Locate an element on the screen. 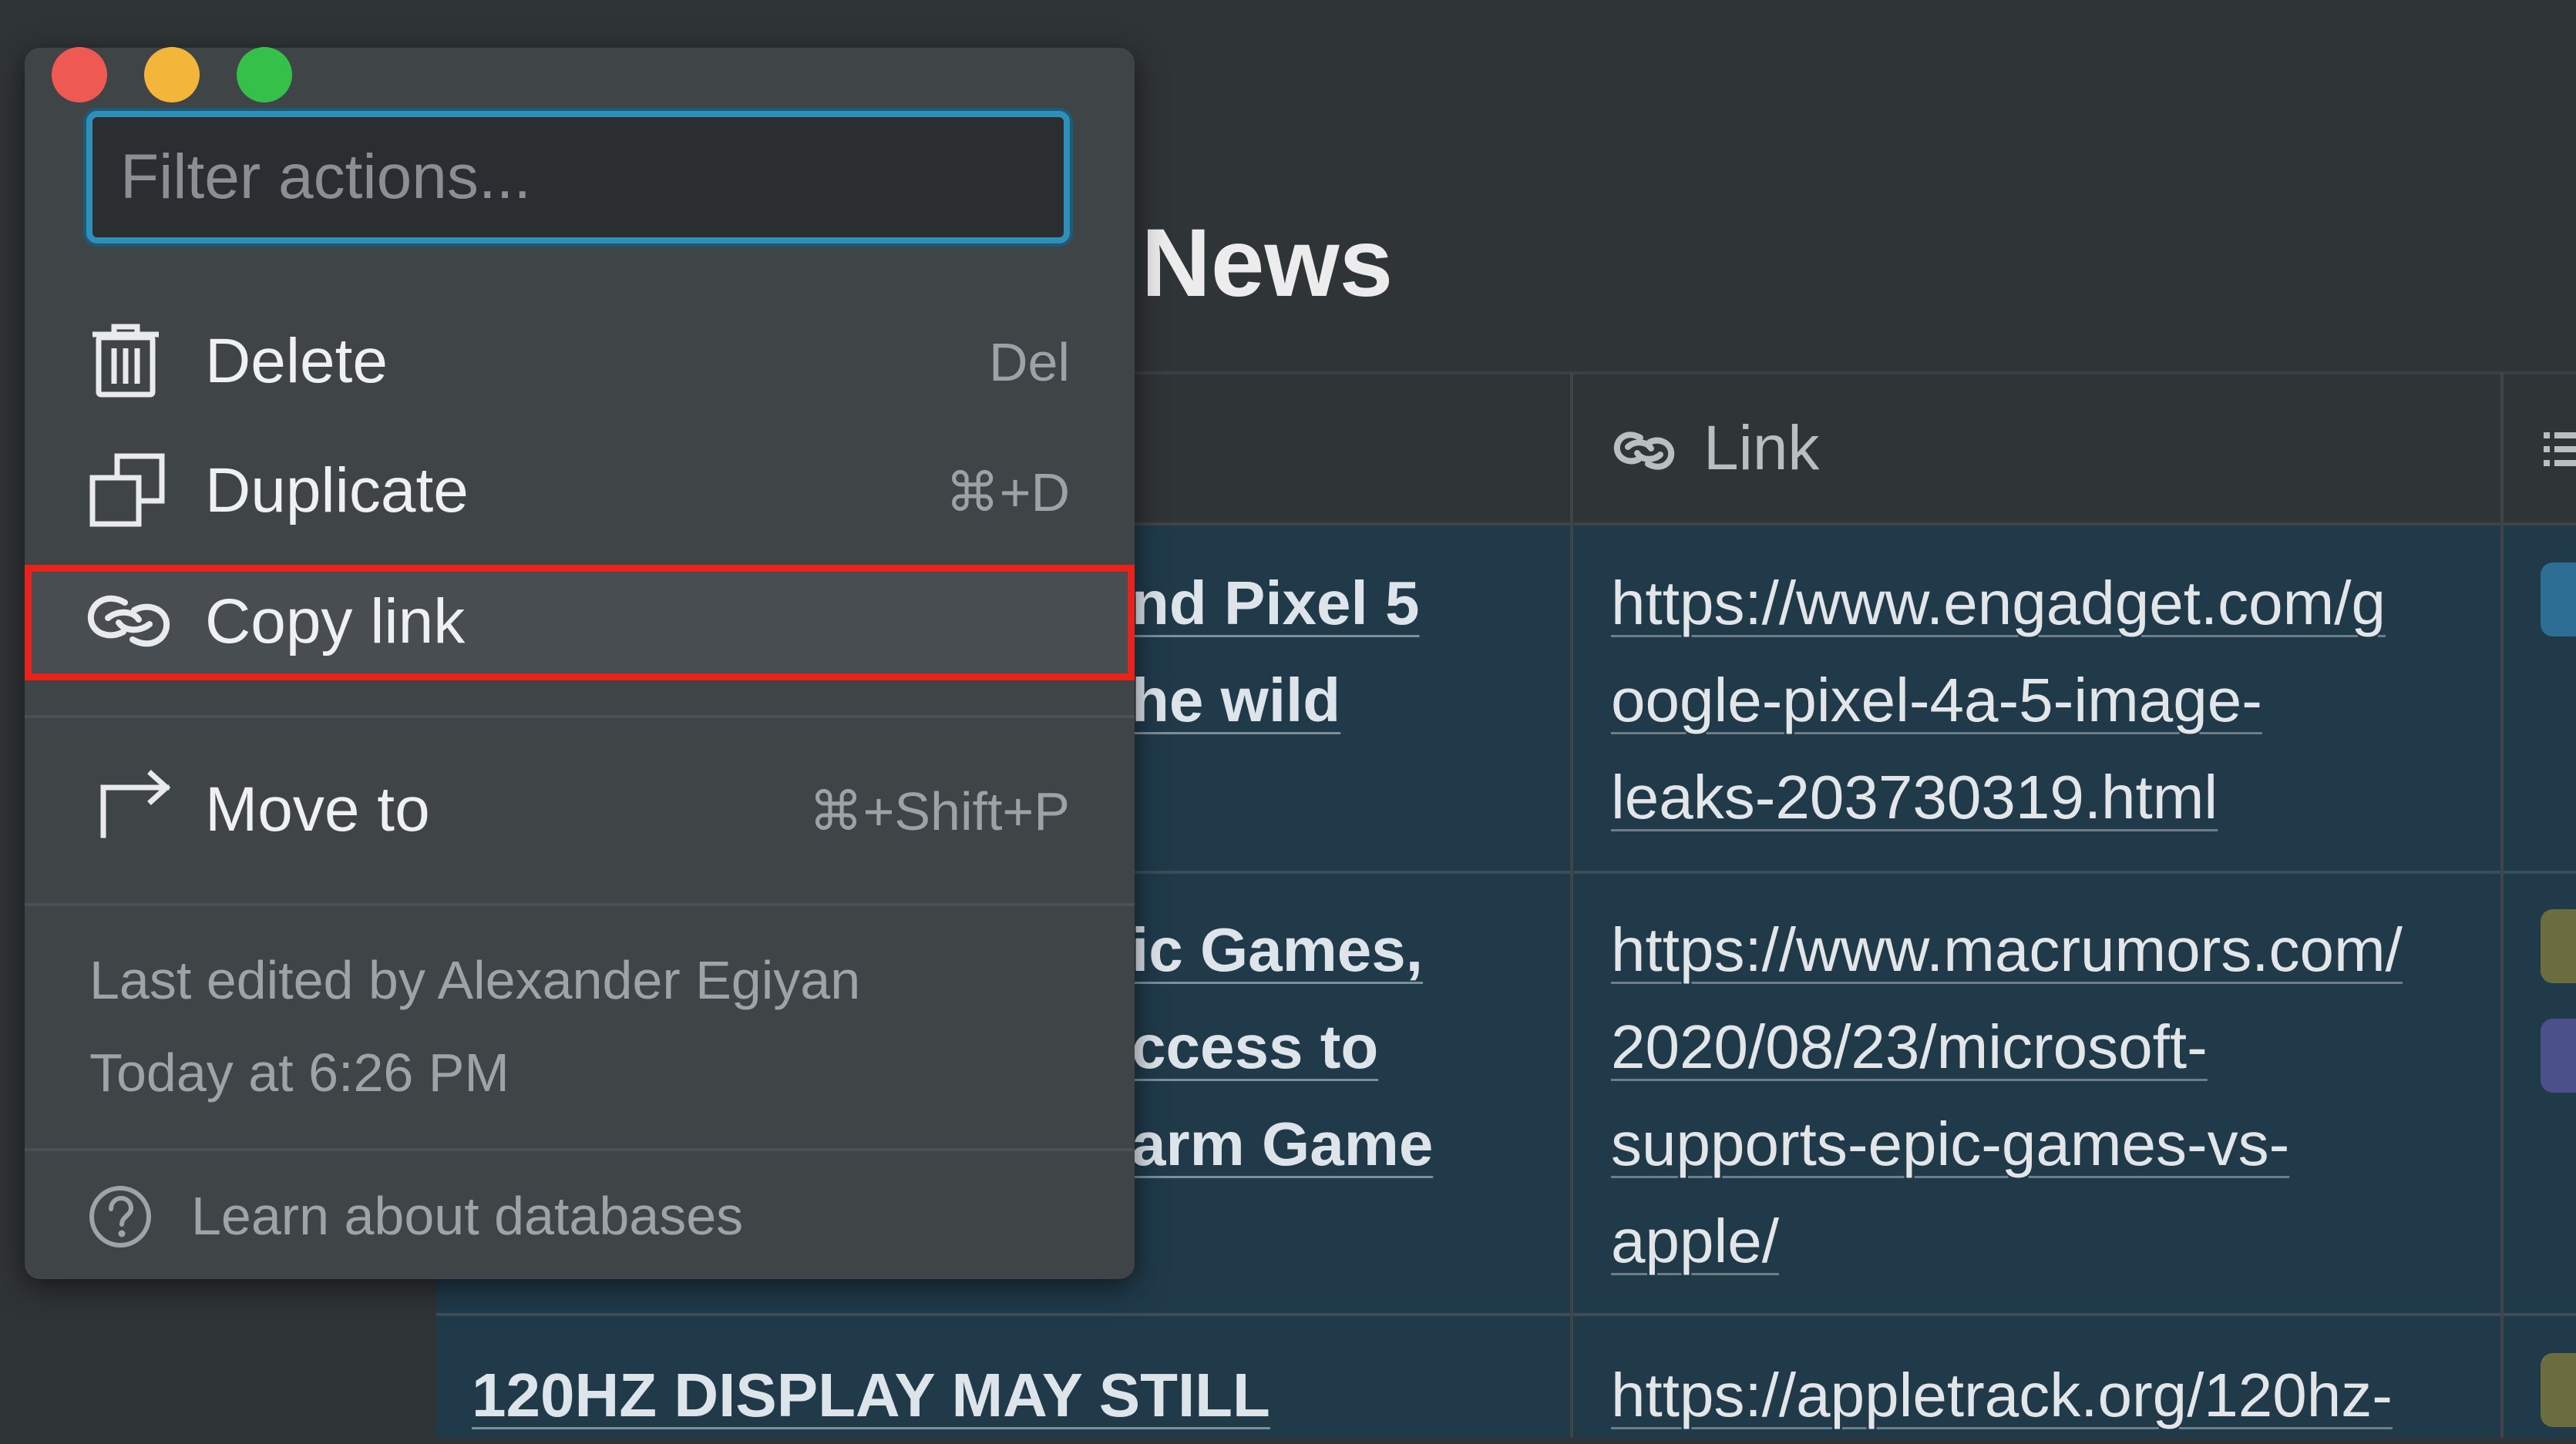 Image resolution: width=2576 pixels, height=1444 pixels. minimize-window-button is located at coordinates (172, 74).